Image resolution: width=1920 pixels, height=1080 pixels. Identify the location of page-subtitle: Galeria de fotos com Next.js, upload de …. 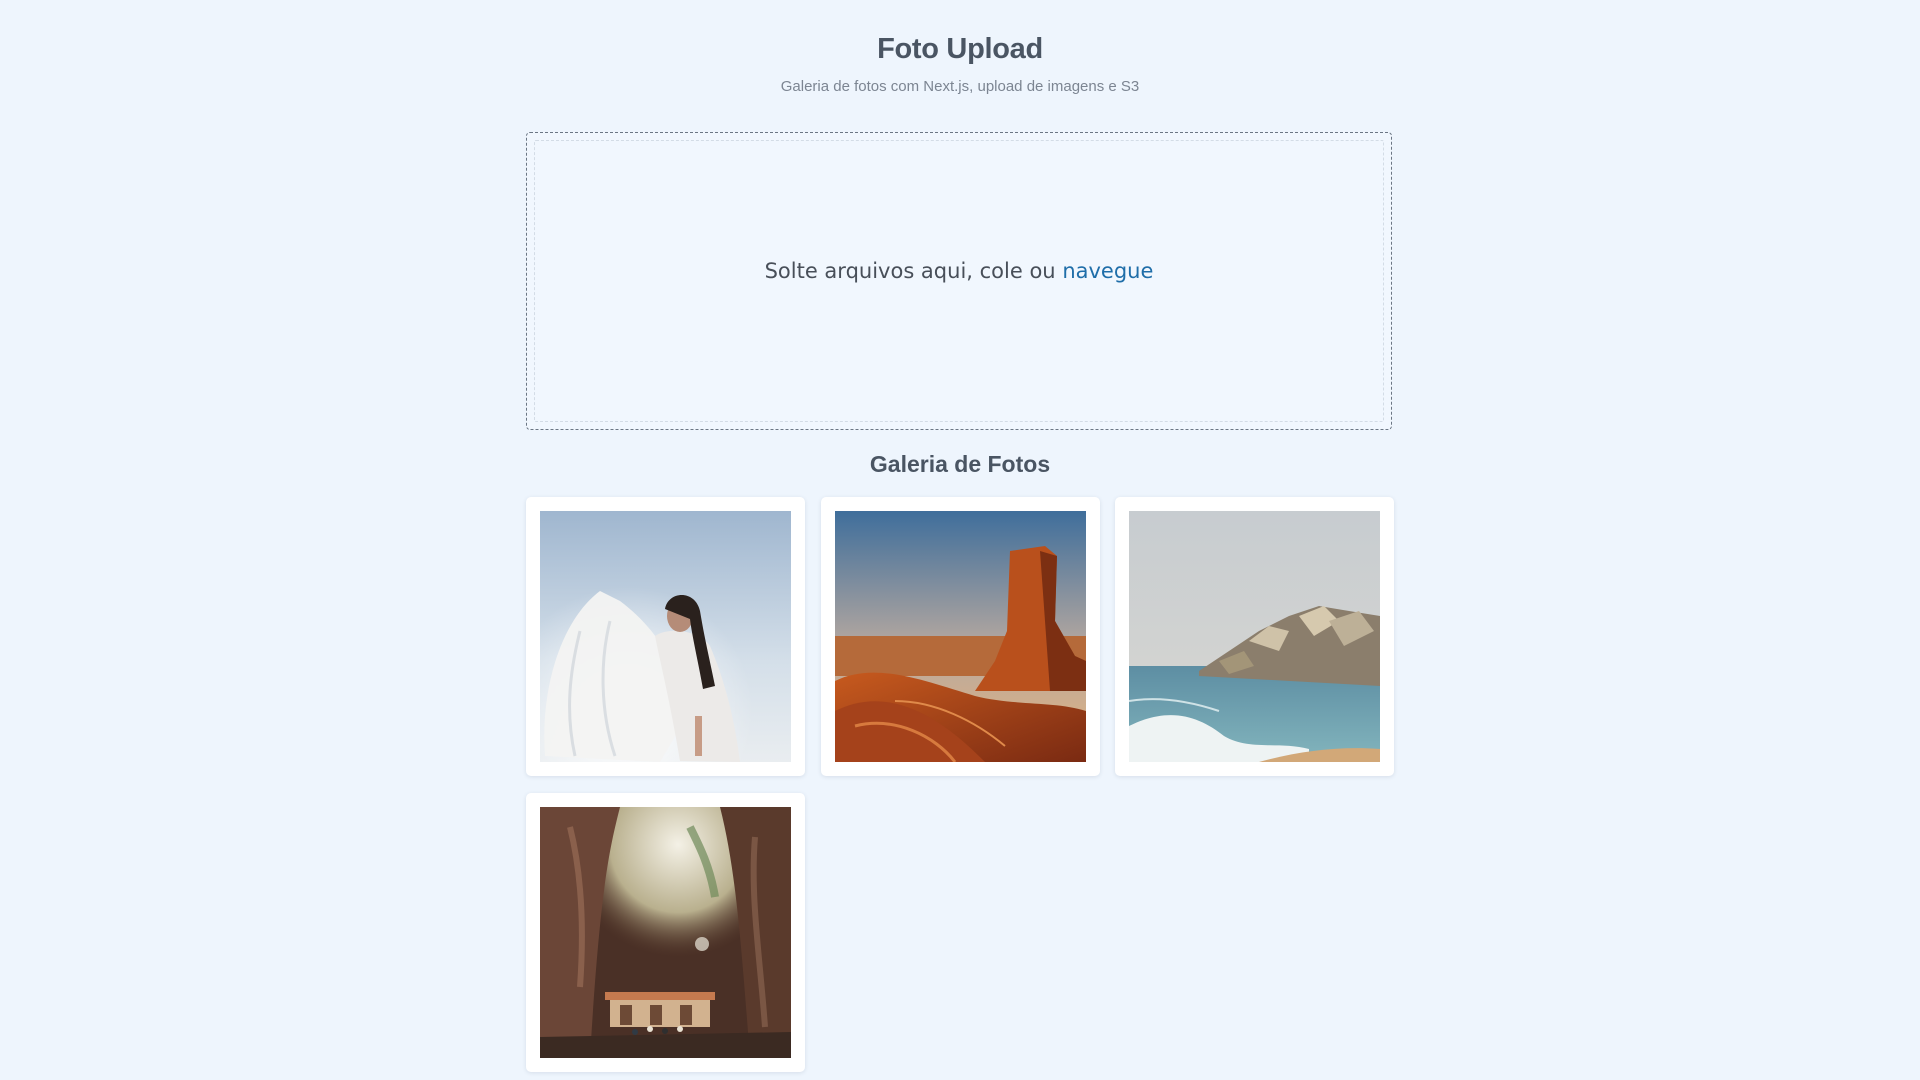
(960, 86).